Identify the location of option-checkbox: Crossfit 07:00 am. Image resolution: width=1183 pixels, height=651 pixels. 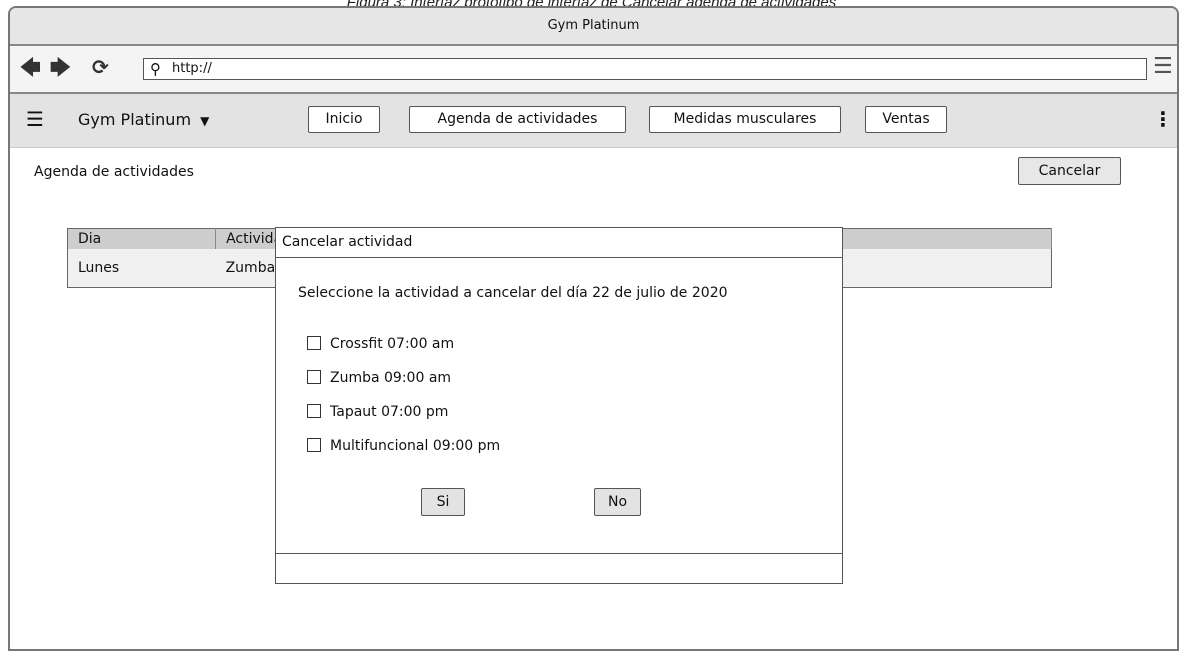
(380, 344).